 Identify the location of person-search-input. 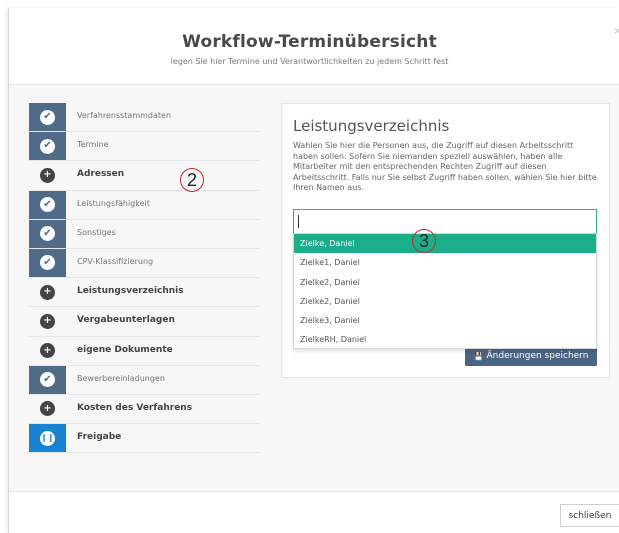
(445, 221).